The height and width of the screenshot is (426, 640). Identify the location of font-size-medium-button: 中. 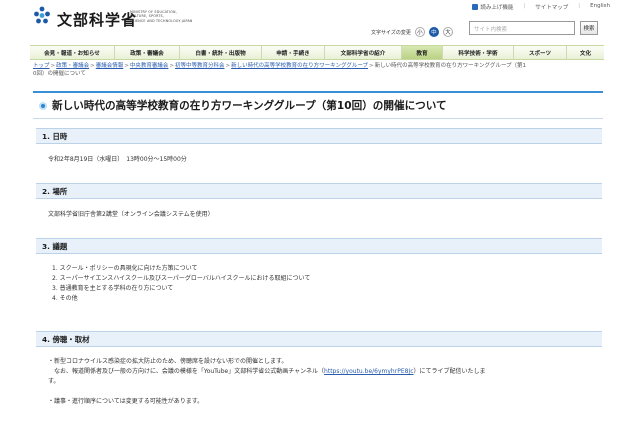
(433, 32).